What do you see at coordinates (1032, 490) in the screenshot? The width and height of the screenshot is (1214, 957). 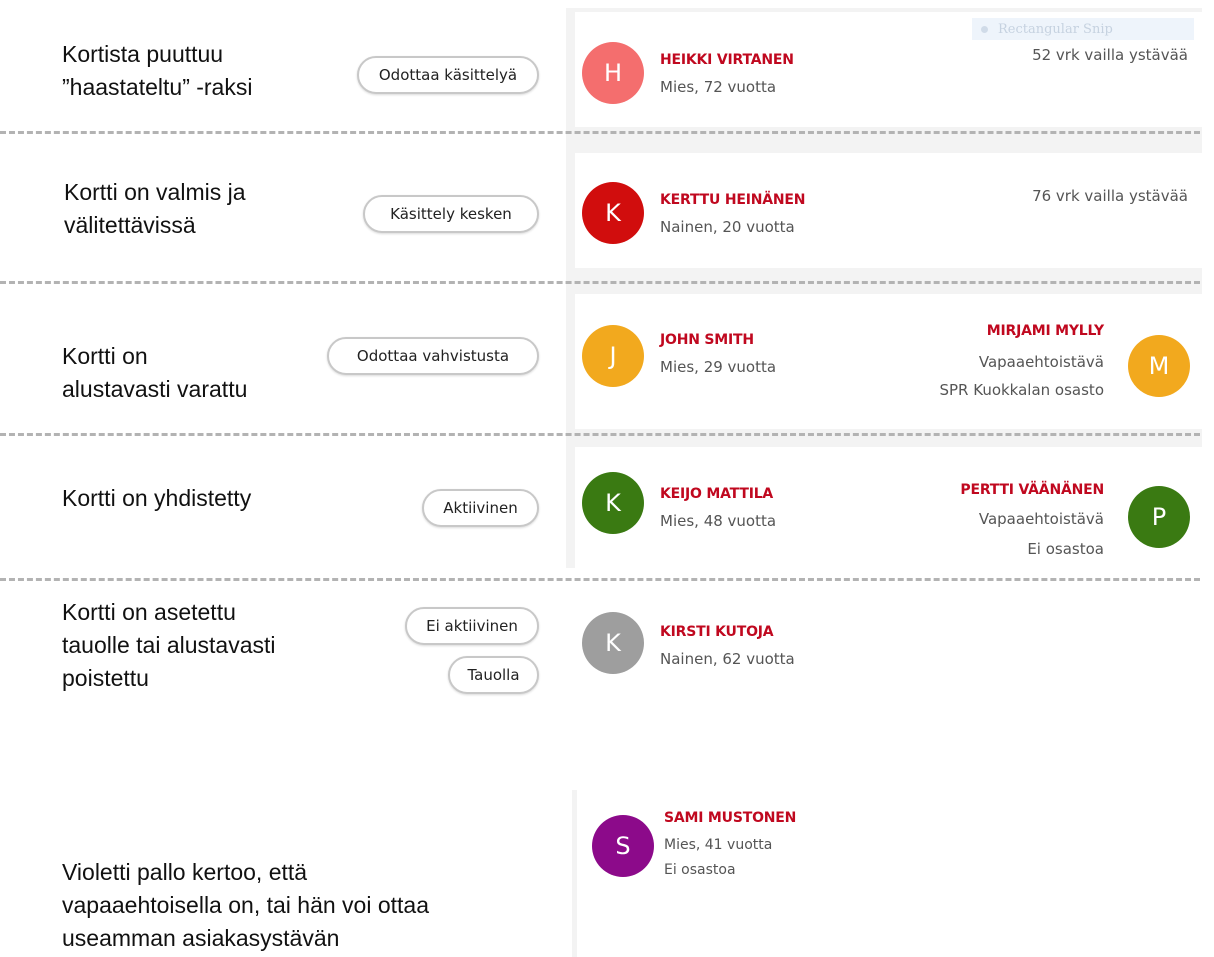 I see `volunteer-name: PERTTI VÄÄNÄNEN` at bounding box center [1032, 490].